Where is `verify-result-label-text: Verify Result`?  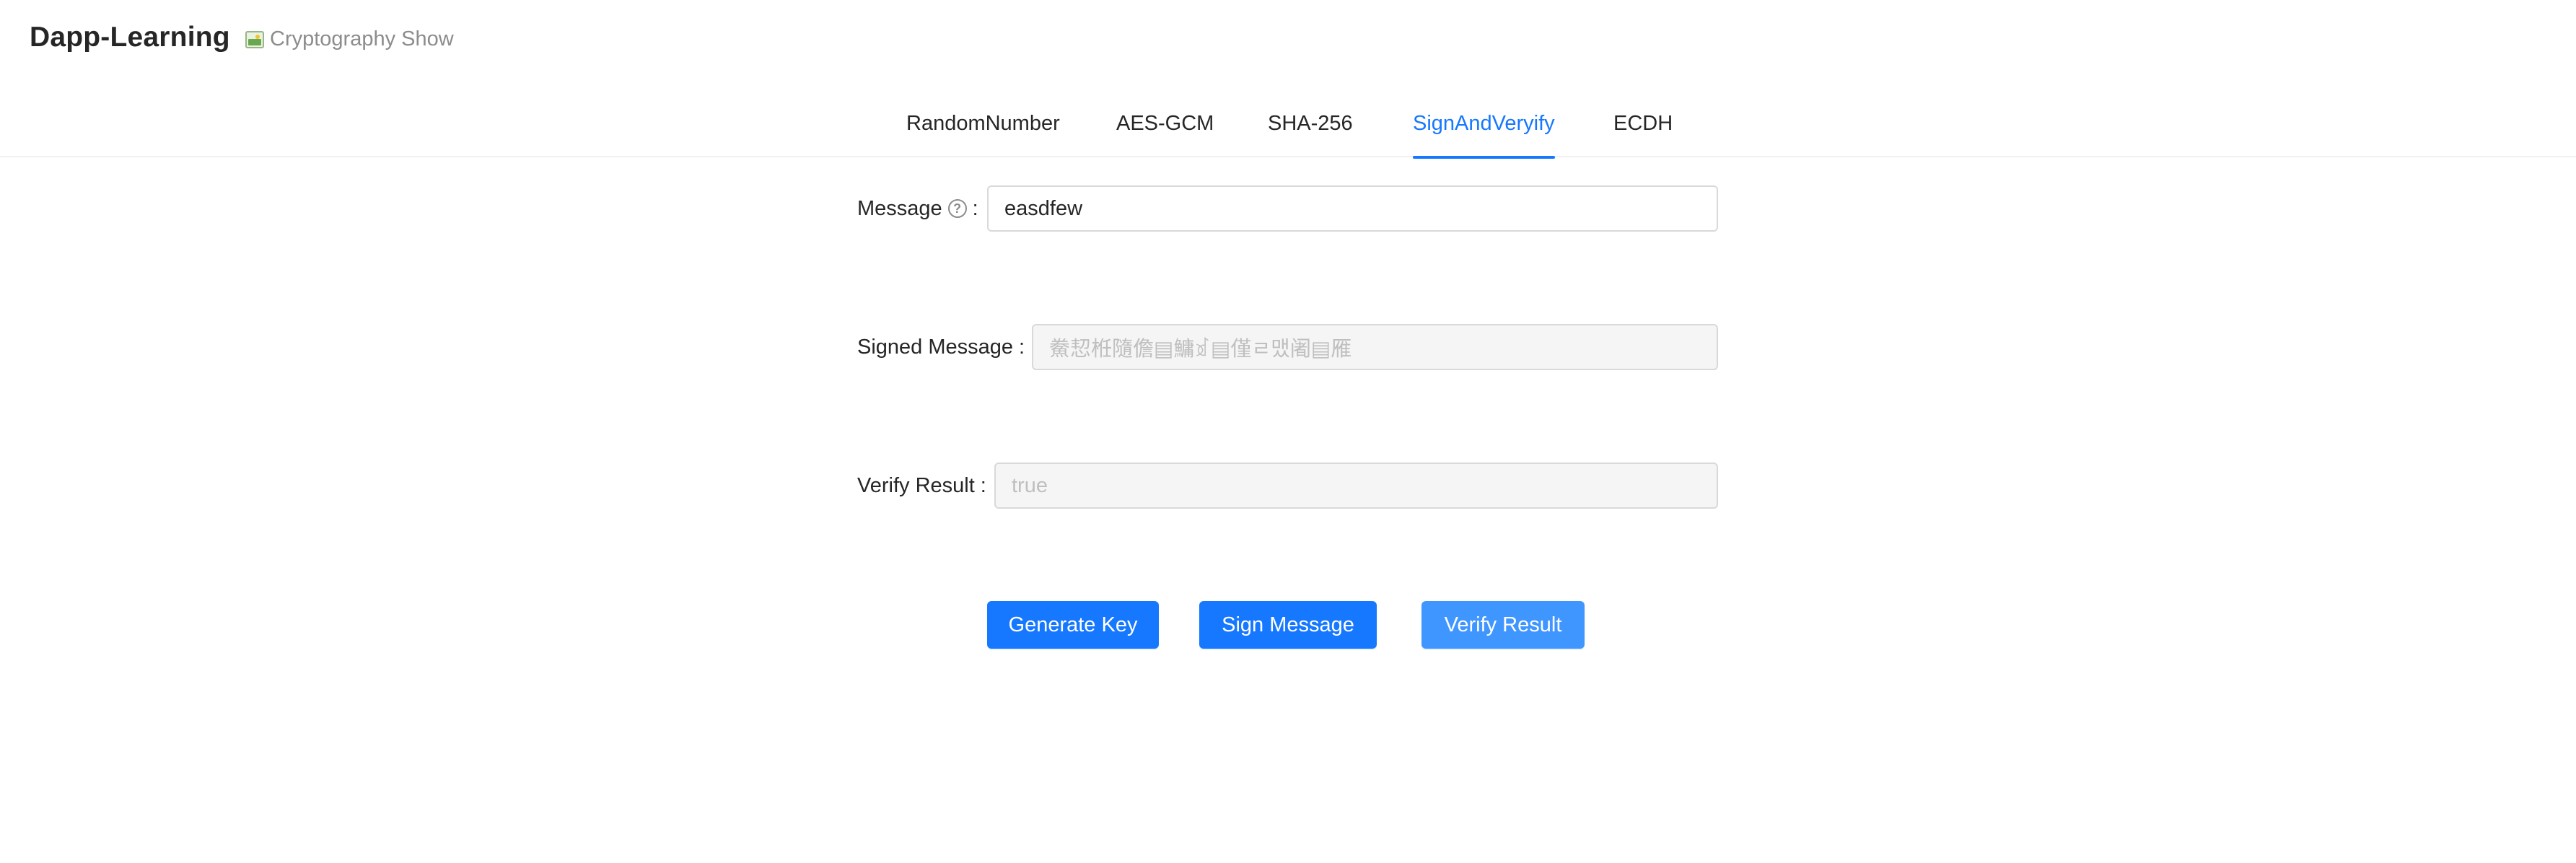
verify-result-label-text: Verify Result is located at coordinates (916, 485).